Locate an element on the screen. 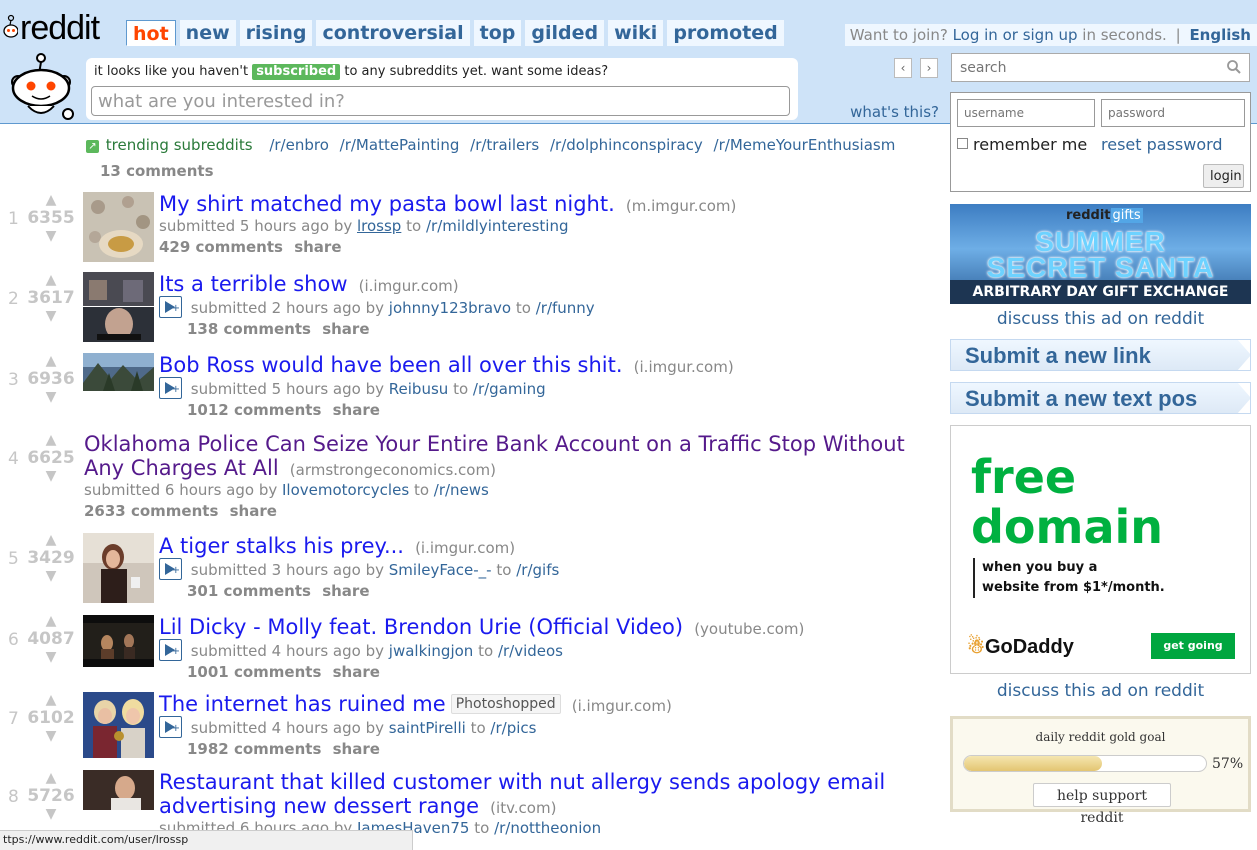  subreddit-link: /r/pics is located at coordinates (513, 728).